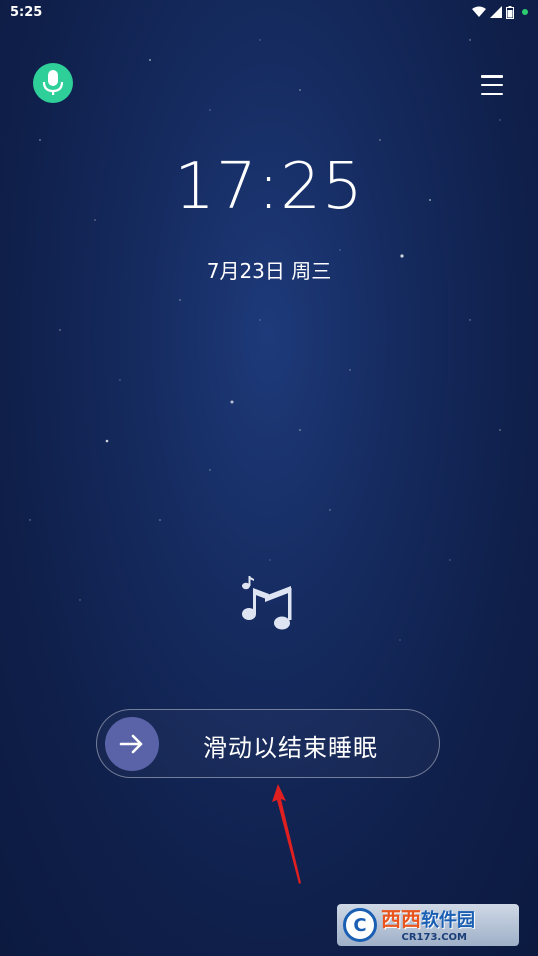 The height and width of the screenshot is (956, 538). I want to click on slider-label: 滑动以结束睡眠, so click(290, 748).